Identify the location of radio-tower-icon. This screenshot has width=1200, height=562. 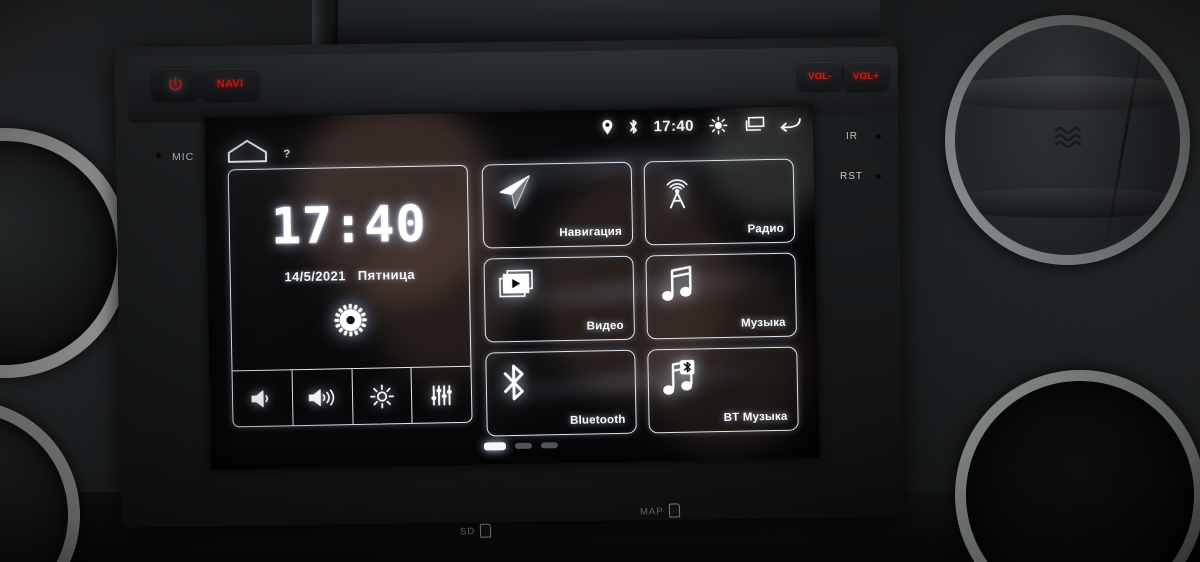
(677, 193).